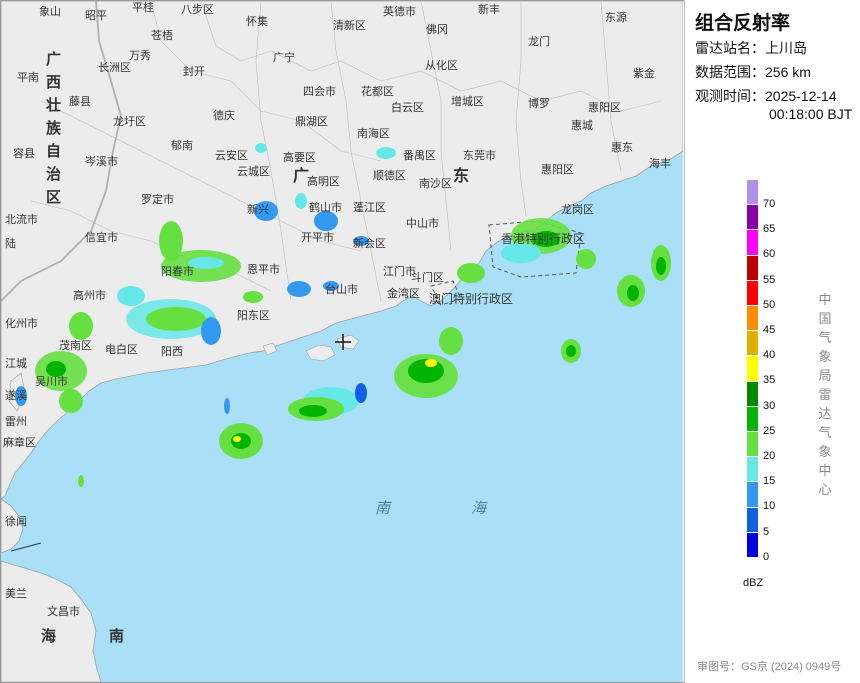 This screenshot has width=860, height=683. What do you see at coordinates (299, 157) in the screenshot?
I see `city-label: 高要区` at bounding box center [299, 157].